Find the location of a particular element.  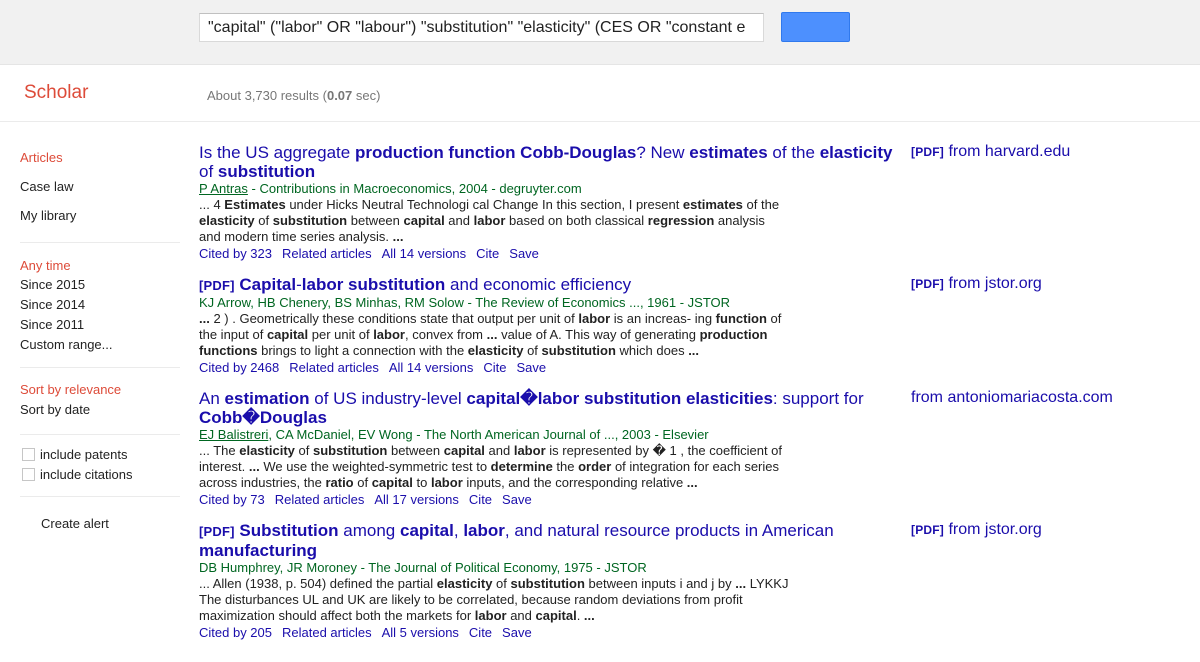

include-citations-checkbox: include citations is located at coordinates (77, 474).